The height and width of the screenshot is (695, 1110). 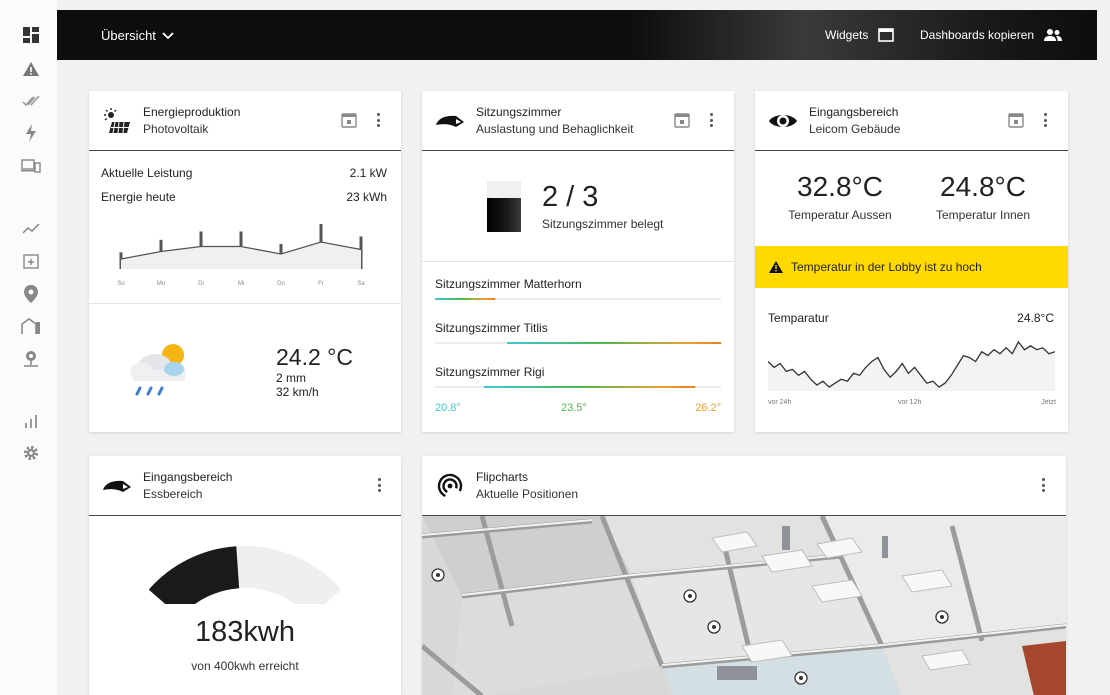 I want to click on gauge-fill, so click(x=194, y=575).